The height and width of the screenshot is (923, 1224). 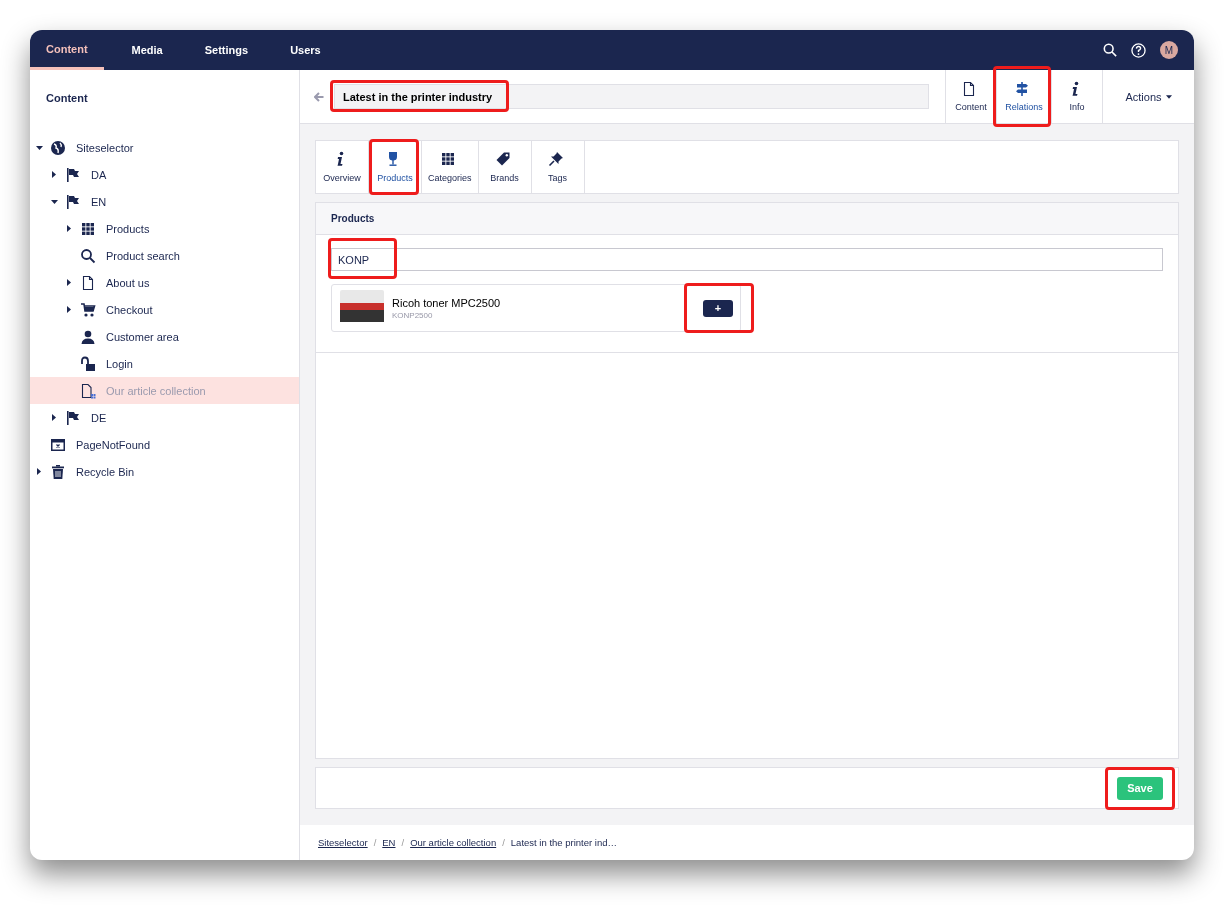 I want to click on title-field: Latest in the printer industry, so click(x=631, y=96).